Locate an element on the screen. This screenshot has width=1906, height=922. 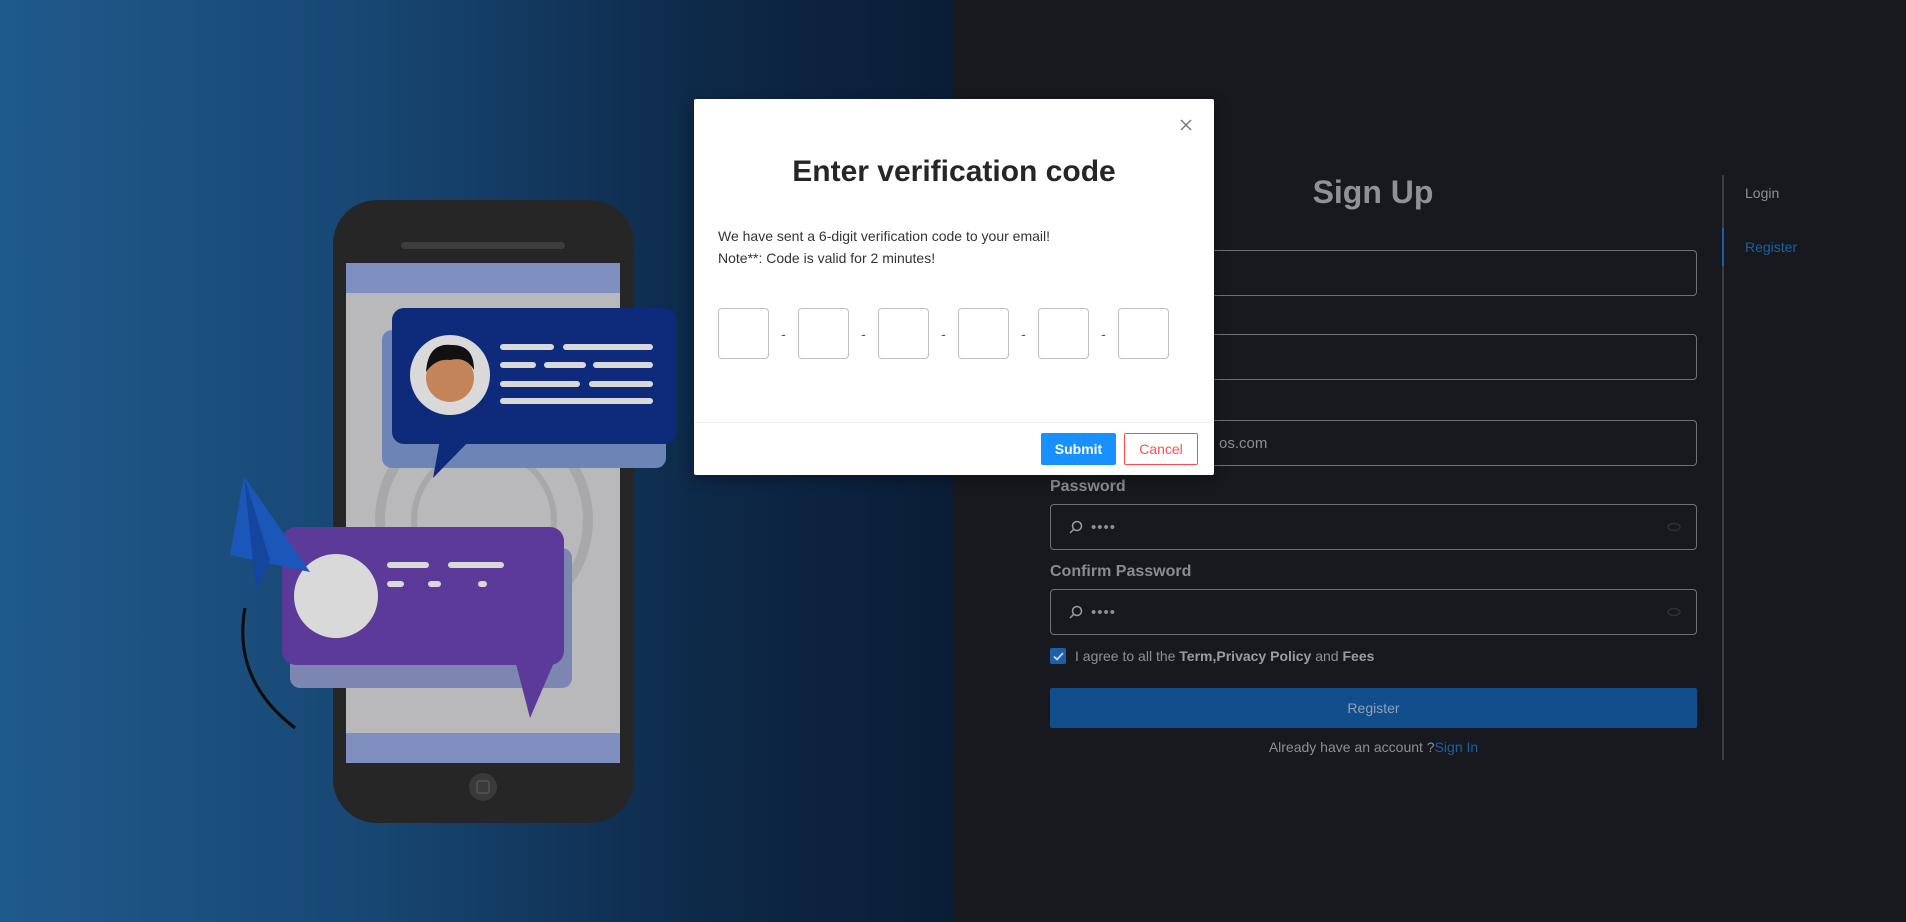
code-inputs: - - - - - is located at coordinates (943, 333).